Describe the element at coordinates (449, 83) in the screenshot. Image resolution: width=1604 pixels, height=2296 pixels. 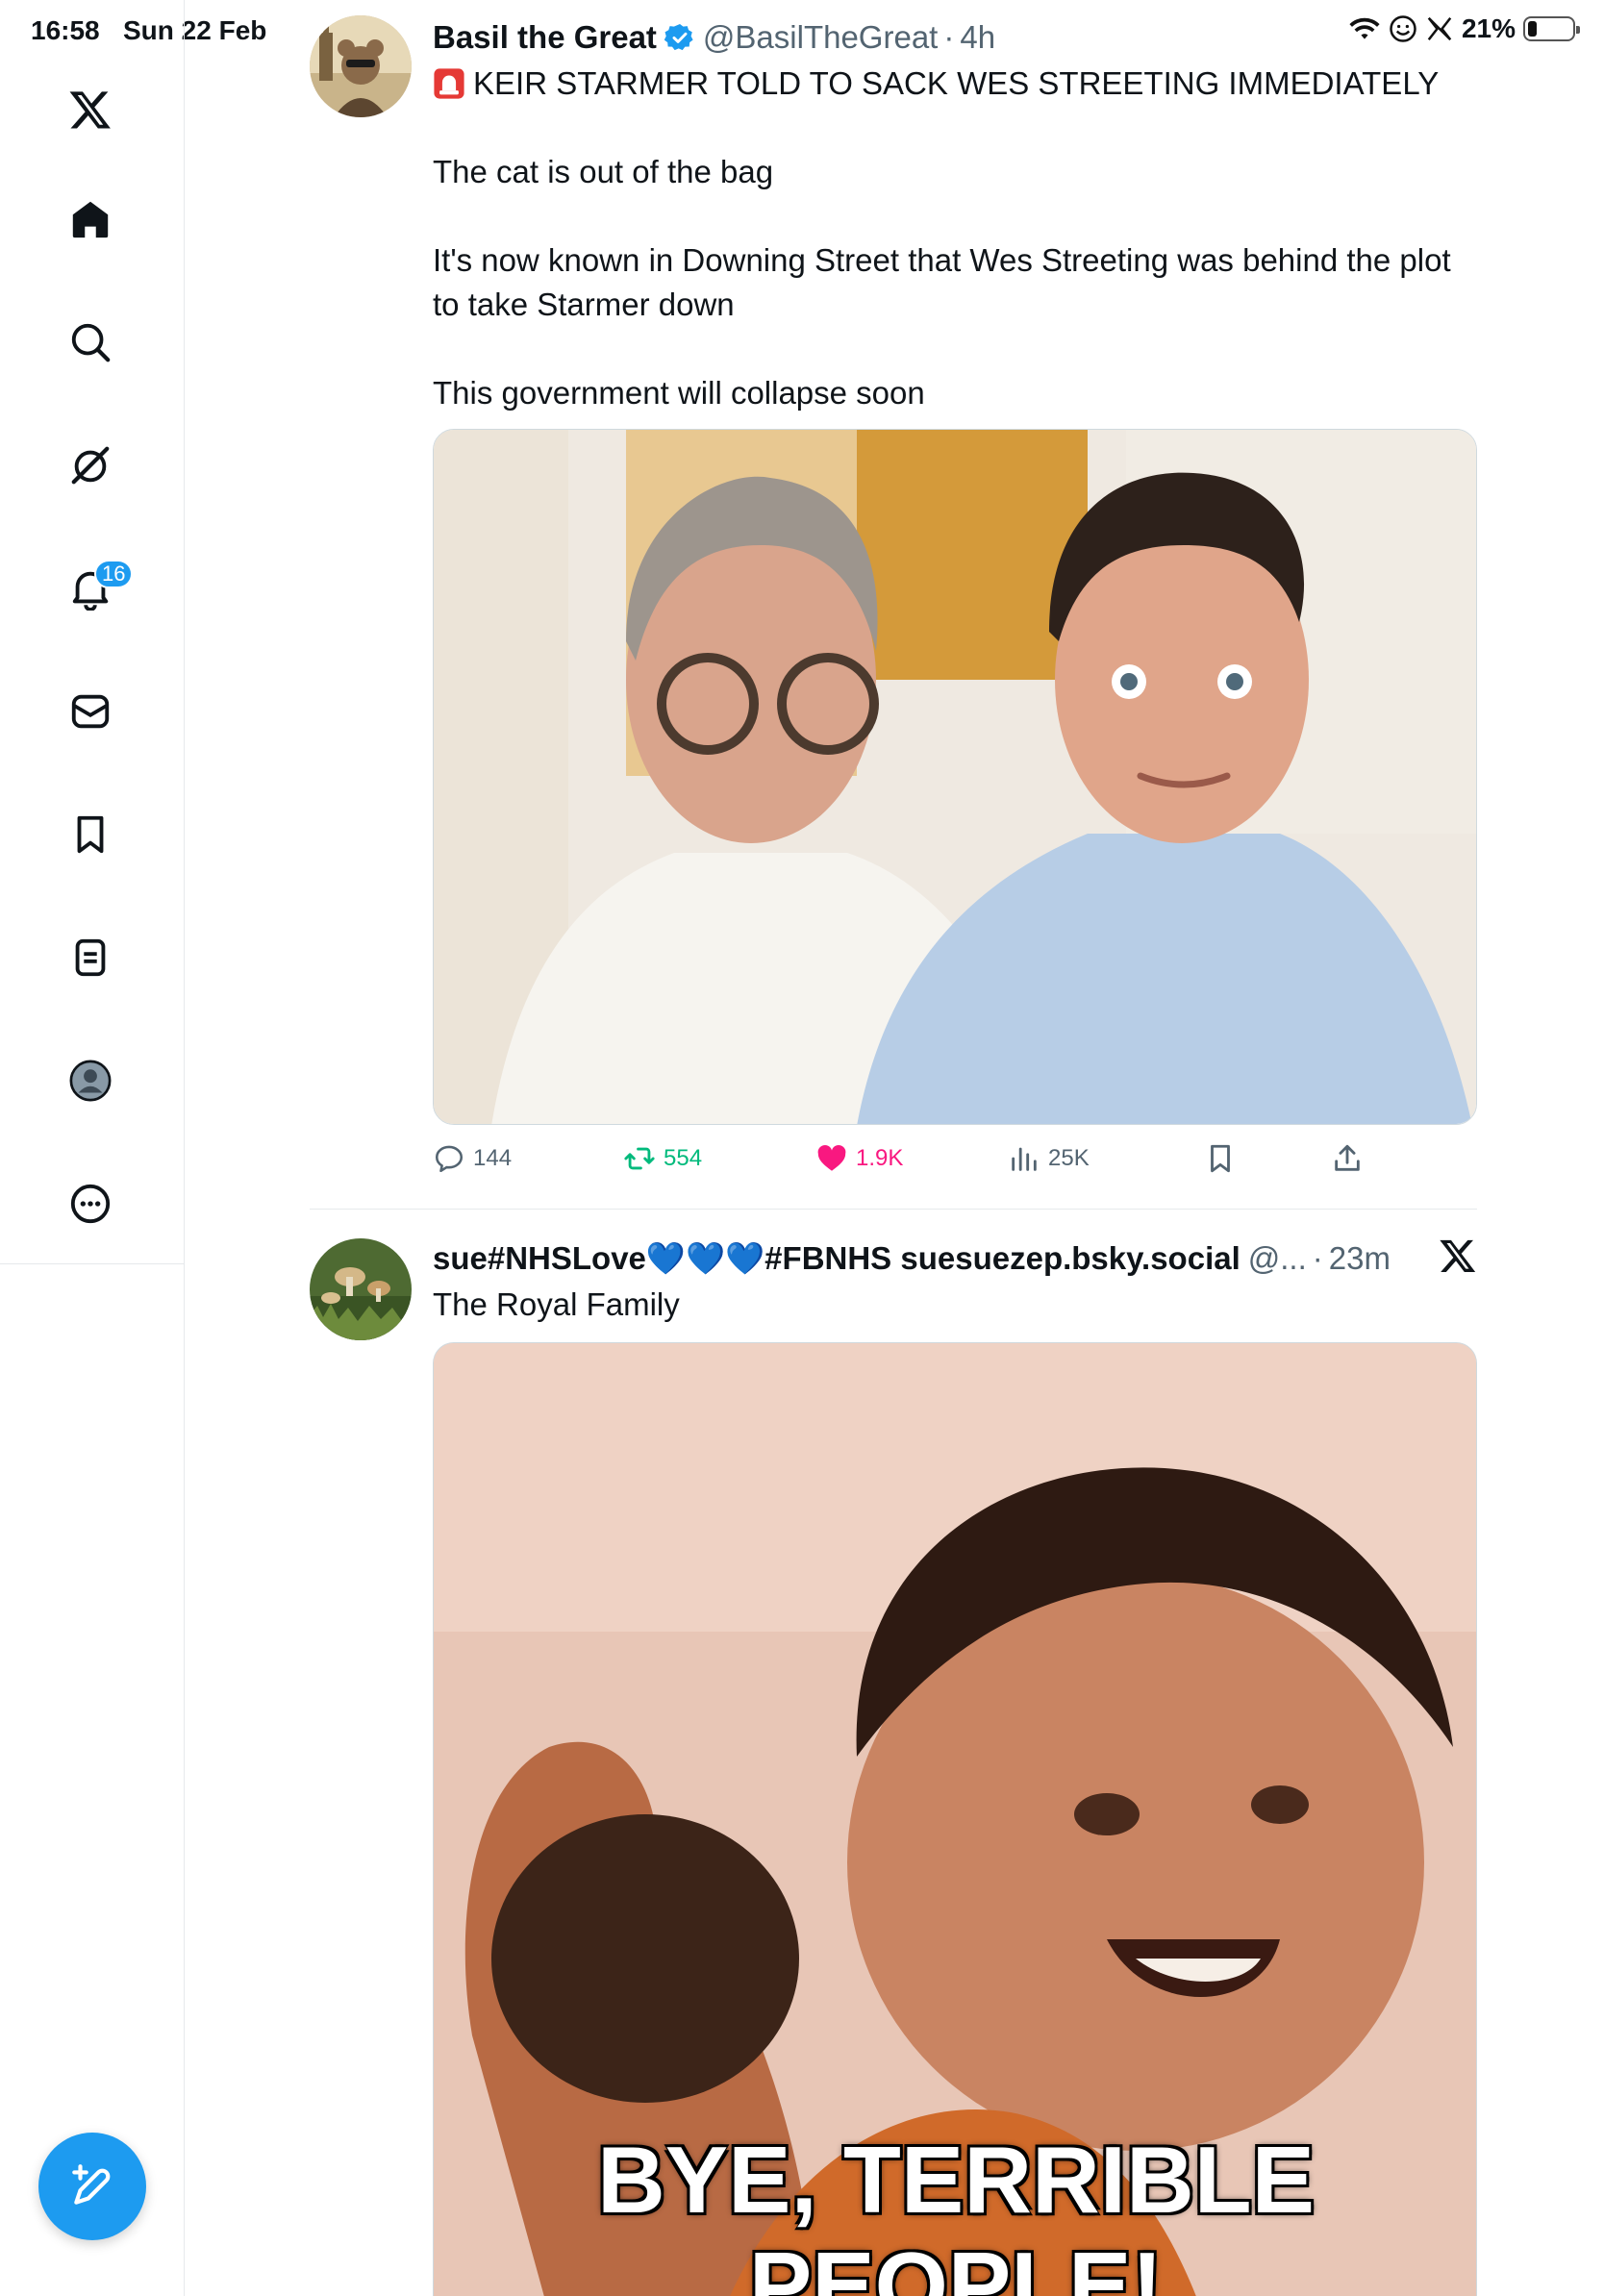
I see `siren-emoji-icon` at that location.